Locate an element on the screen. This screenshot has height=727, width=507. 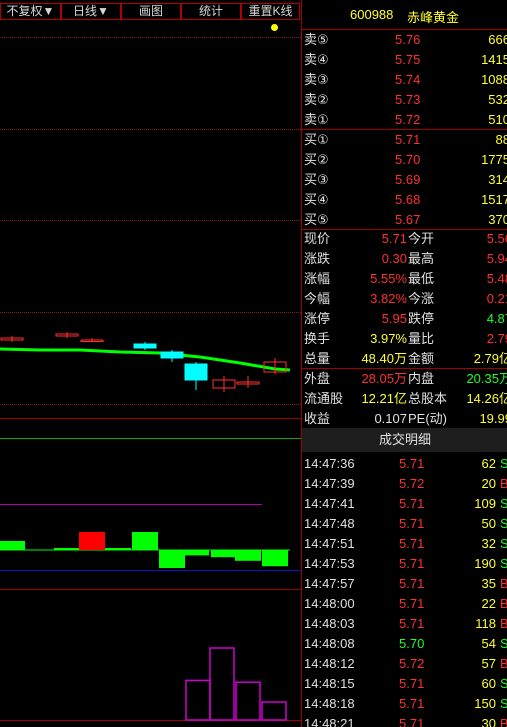
stock-name: 赤峰黄金 is located at coordinates (433, 17).